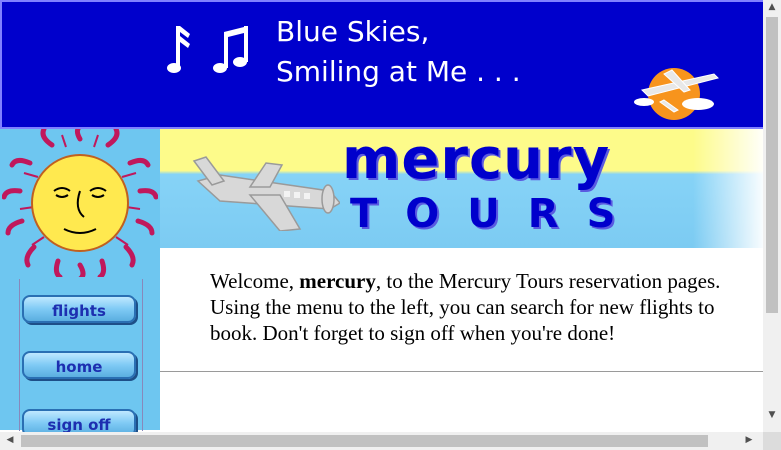  I want to click on music-notes-icon, so click(207, 49).